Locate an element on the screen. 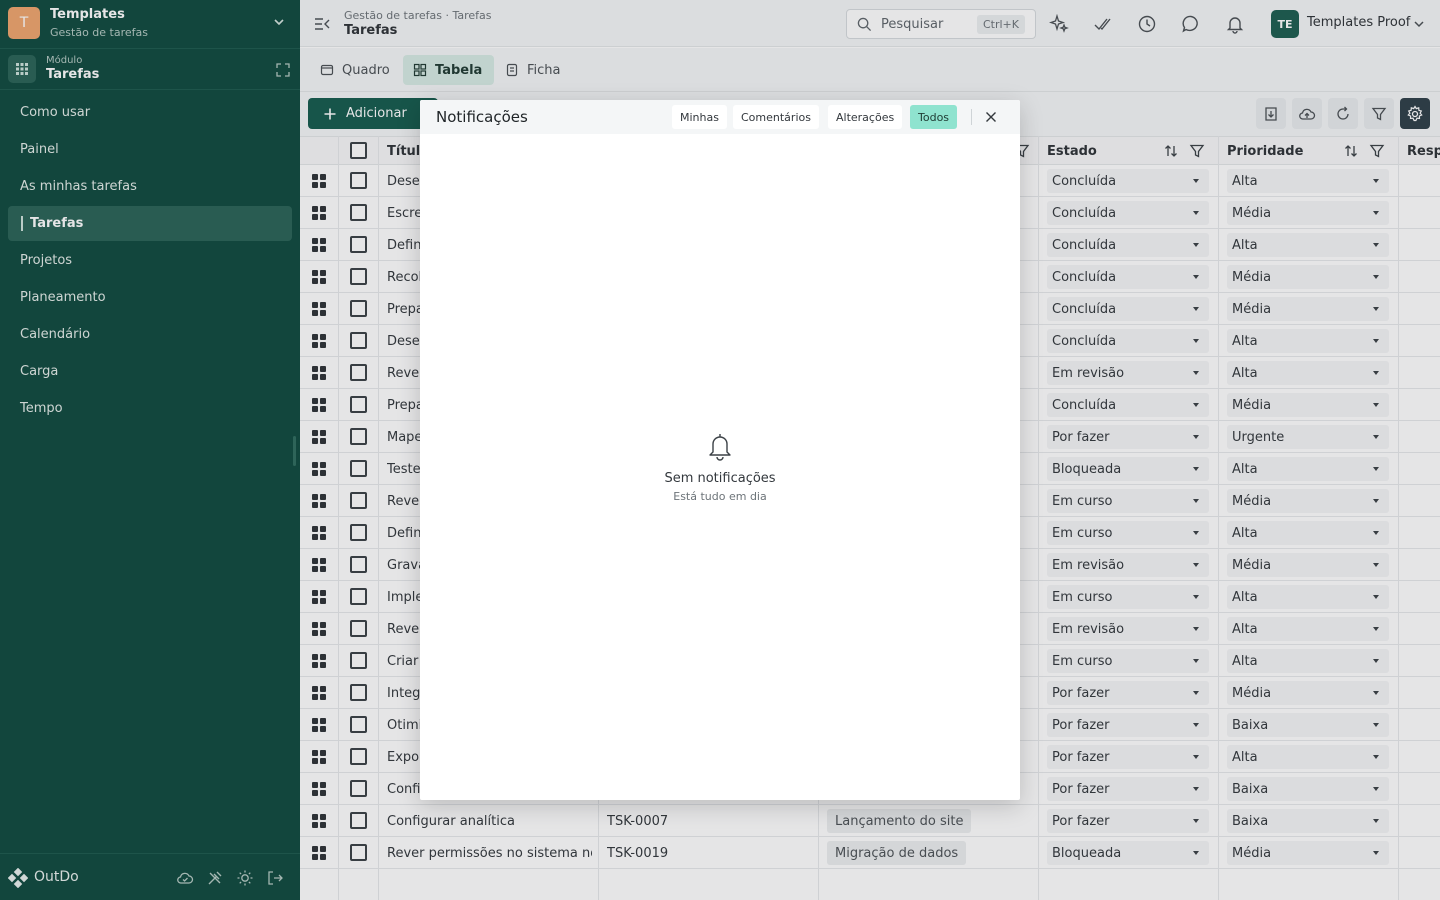 Image resolution: width=1440 pixels, height=900 pixels. bell-icon is located at coordinates (720, 447).